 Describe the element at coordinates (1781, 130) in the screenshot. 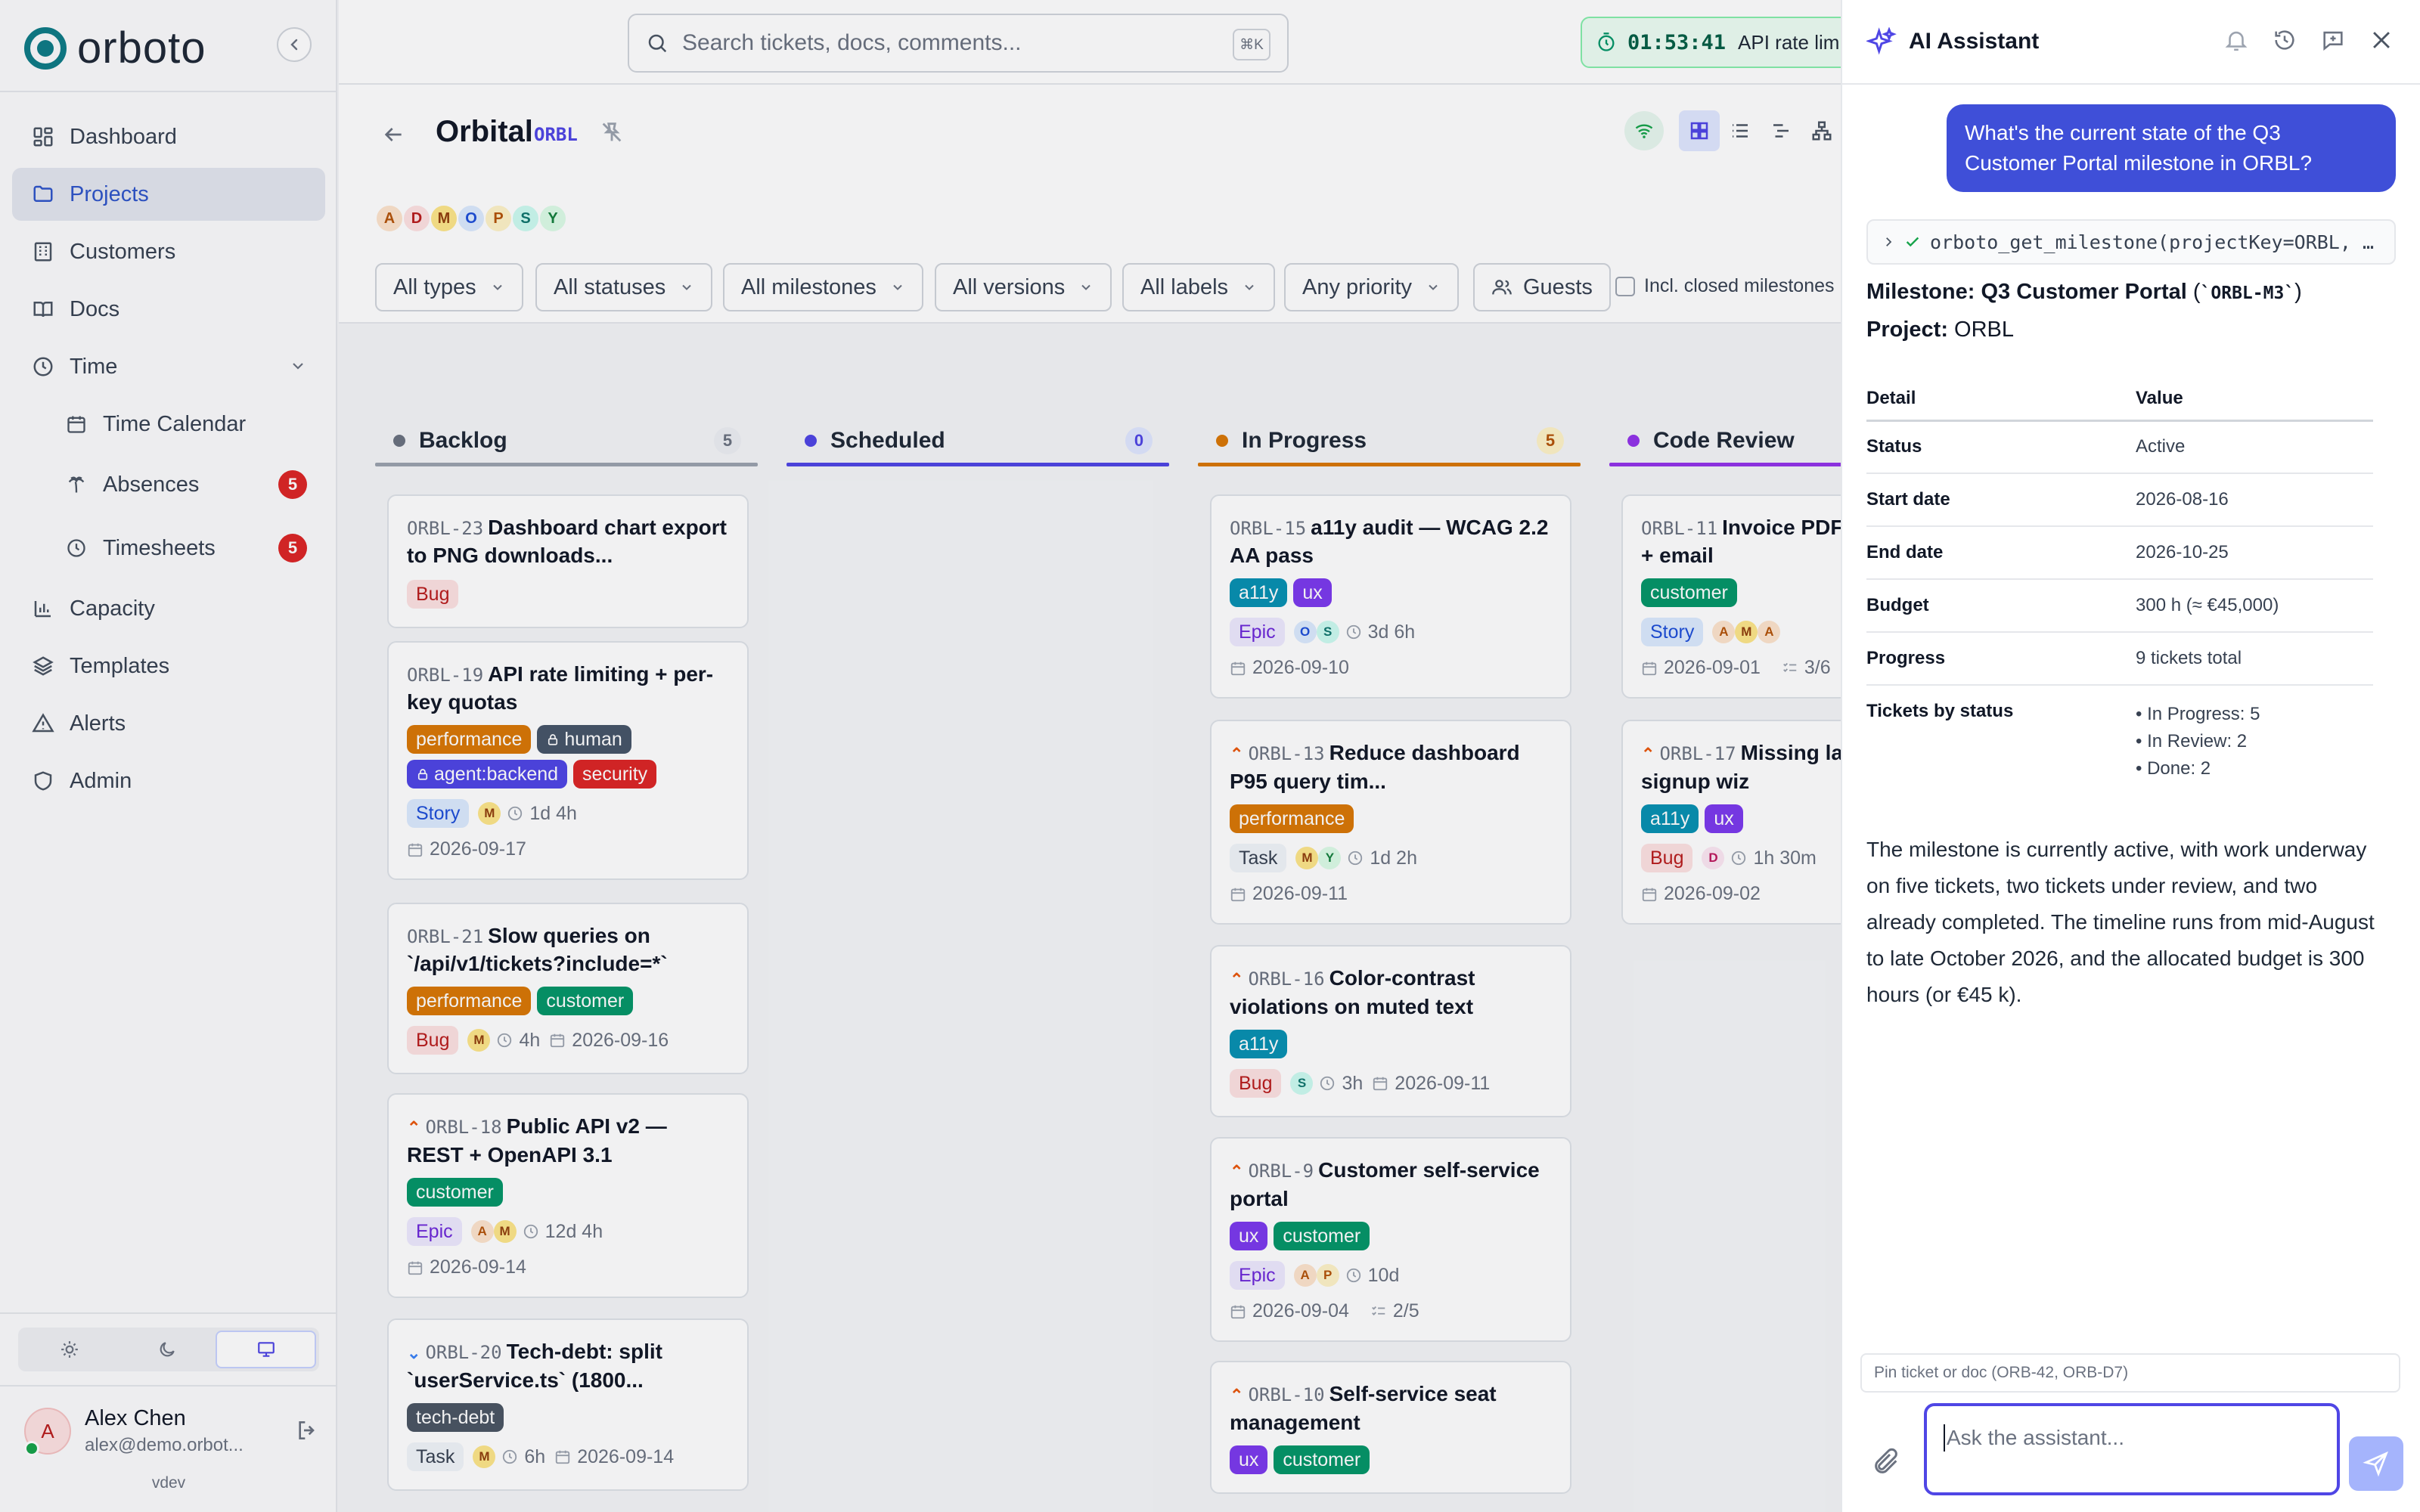

I see `timeline-view-button` at that location.